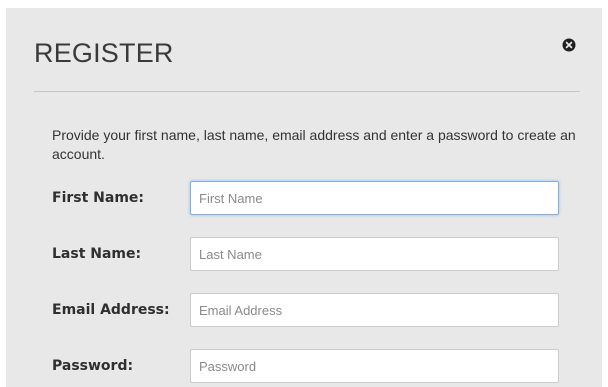  What do you see at coordinates (97, 254) in the screenshot?
I see `last-name-label: Last Name:` at bounding box center [97, 254].